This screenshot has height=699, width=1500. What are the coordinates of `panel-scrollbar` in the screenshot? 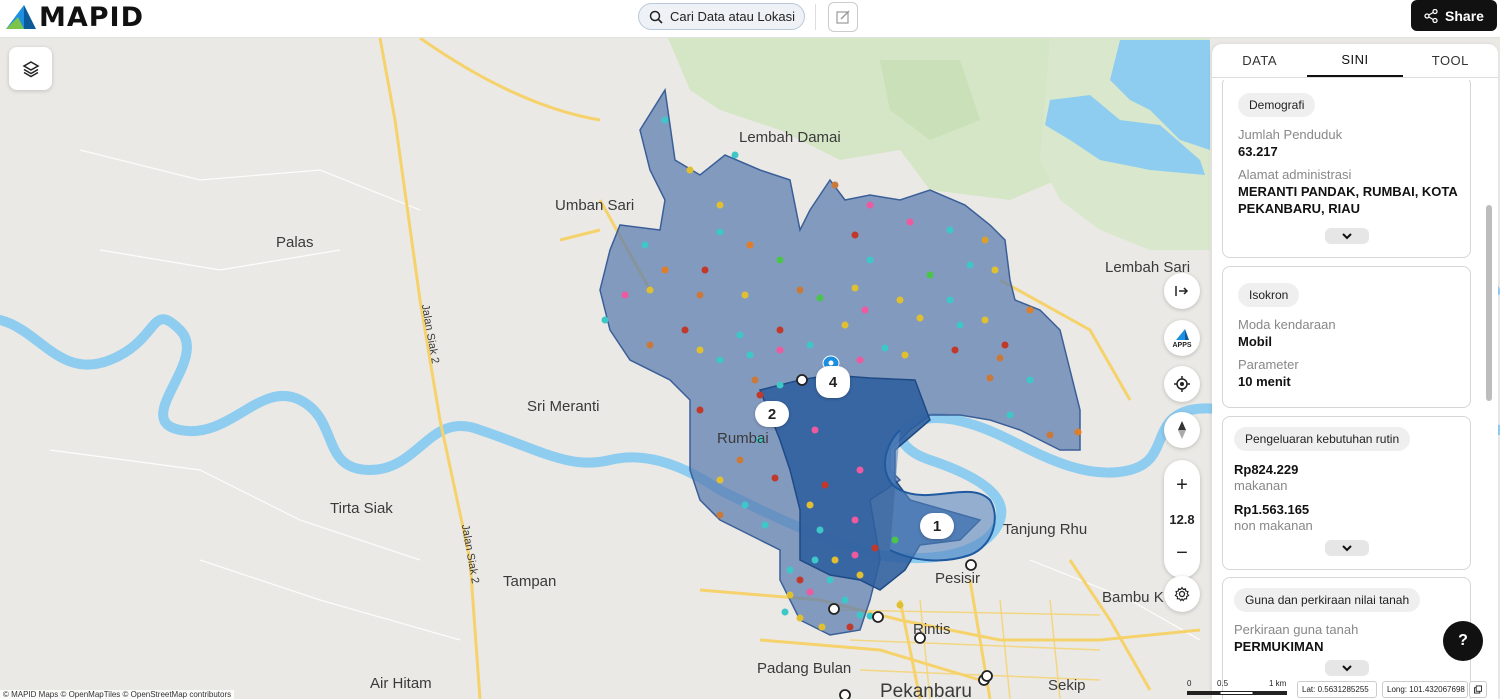 It's located at (1489, 389).